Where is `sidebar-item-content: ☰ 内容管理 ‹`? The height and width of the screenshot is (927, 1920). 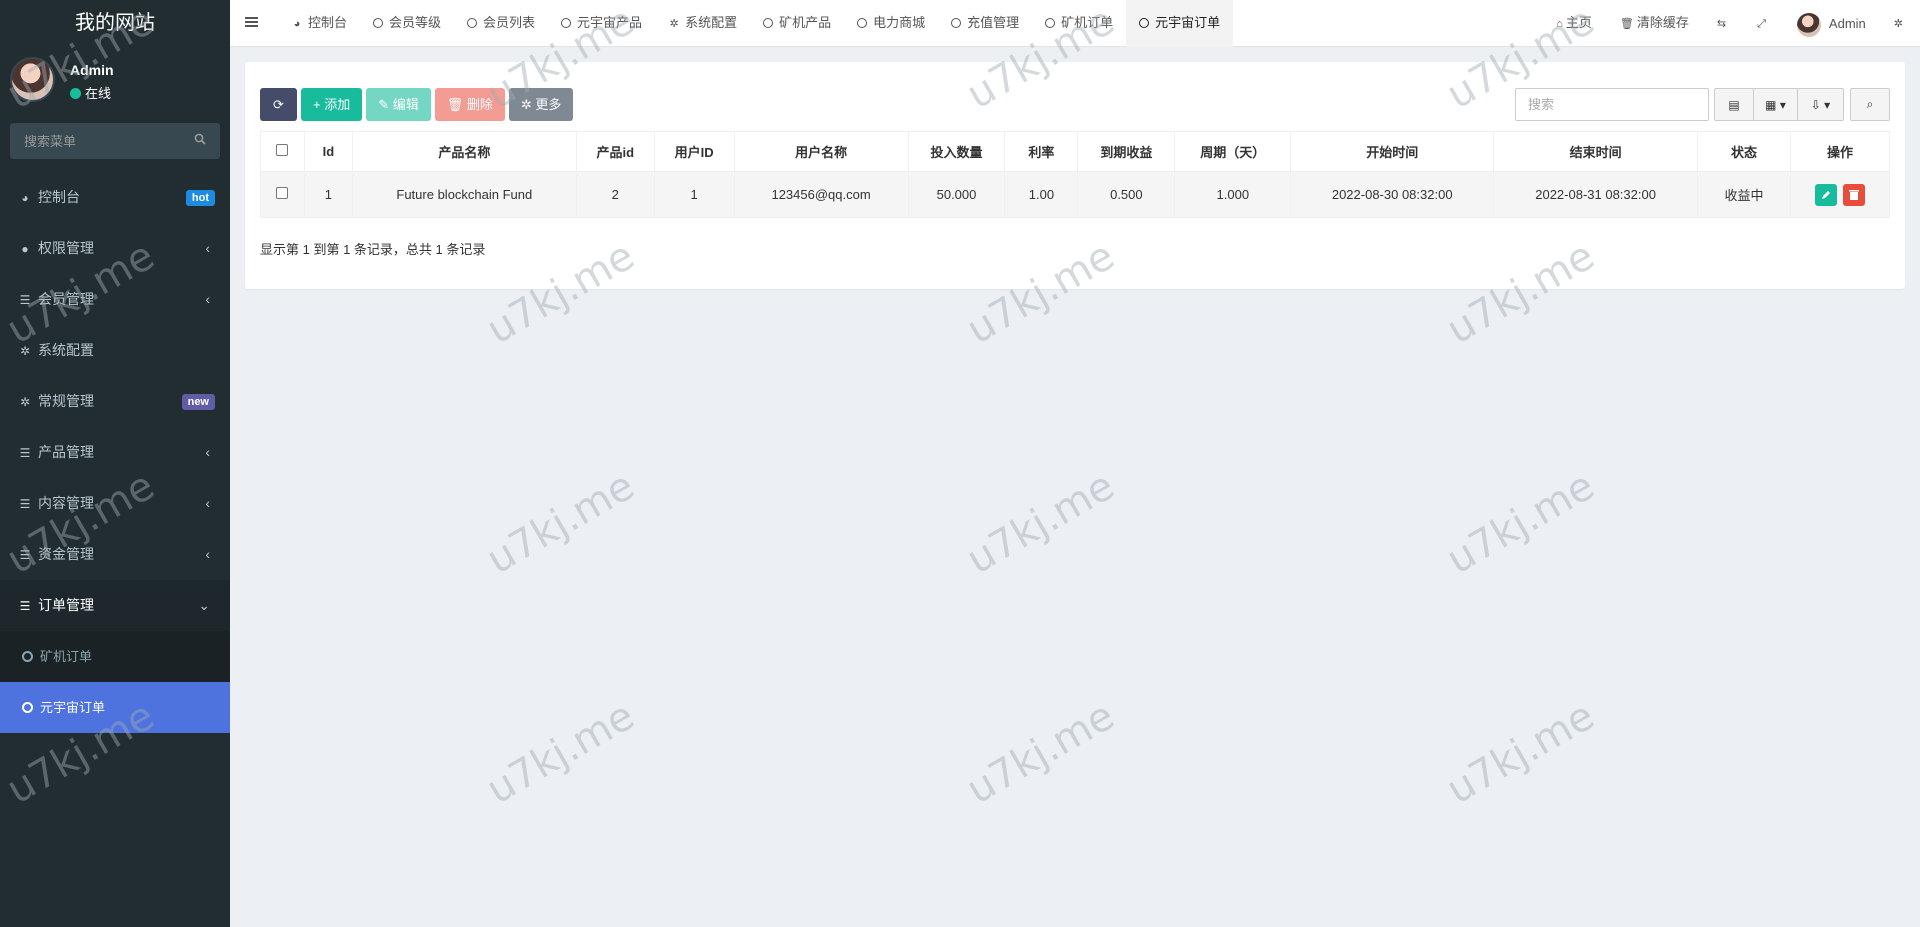 sidebar-item-content: ☰ 内容管理 ‹ is located at coordinates (115, 503).